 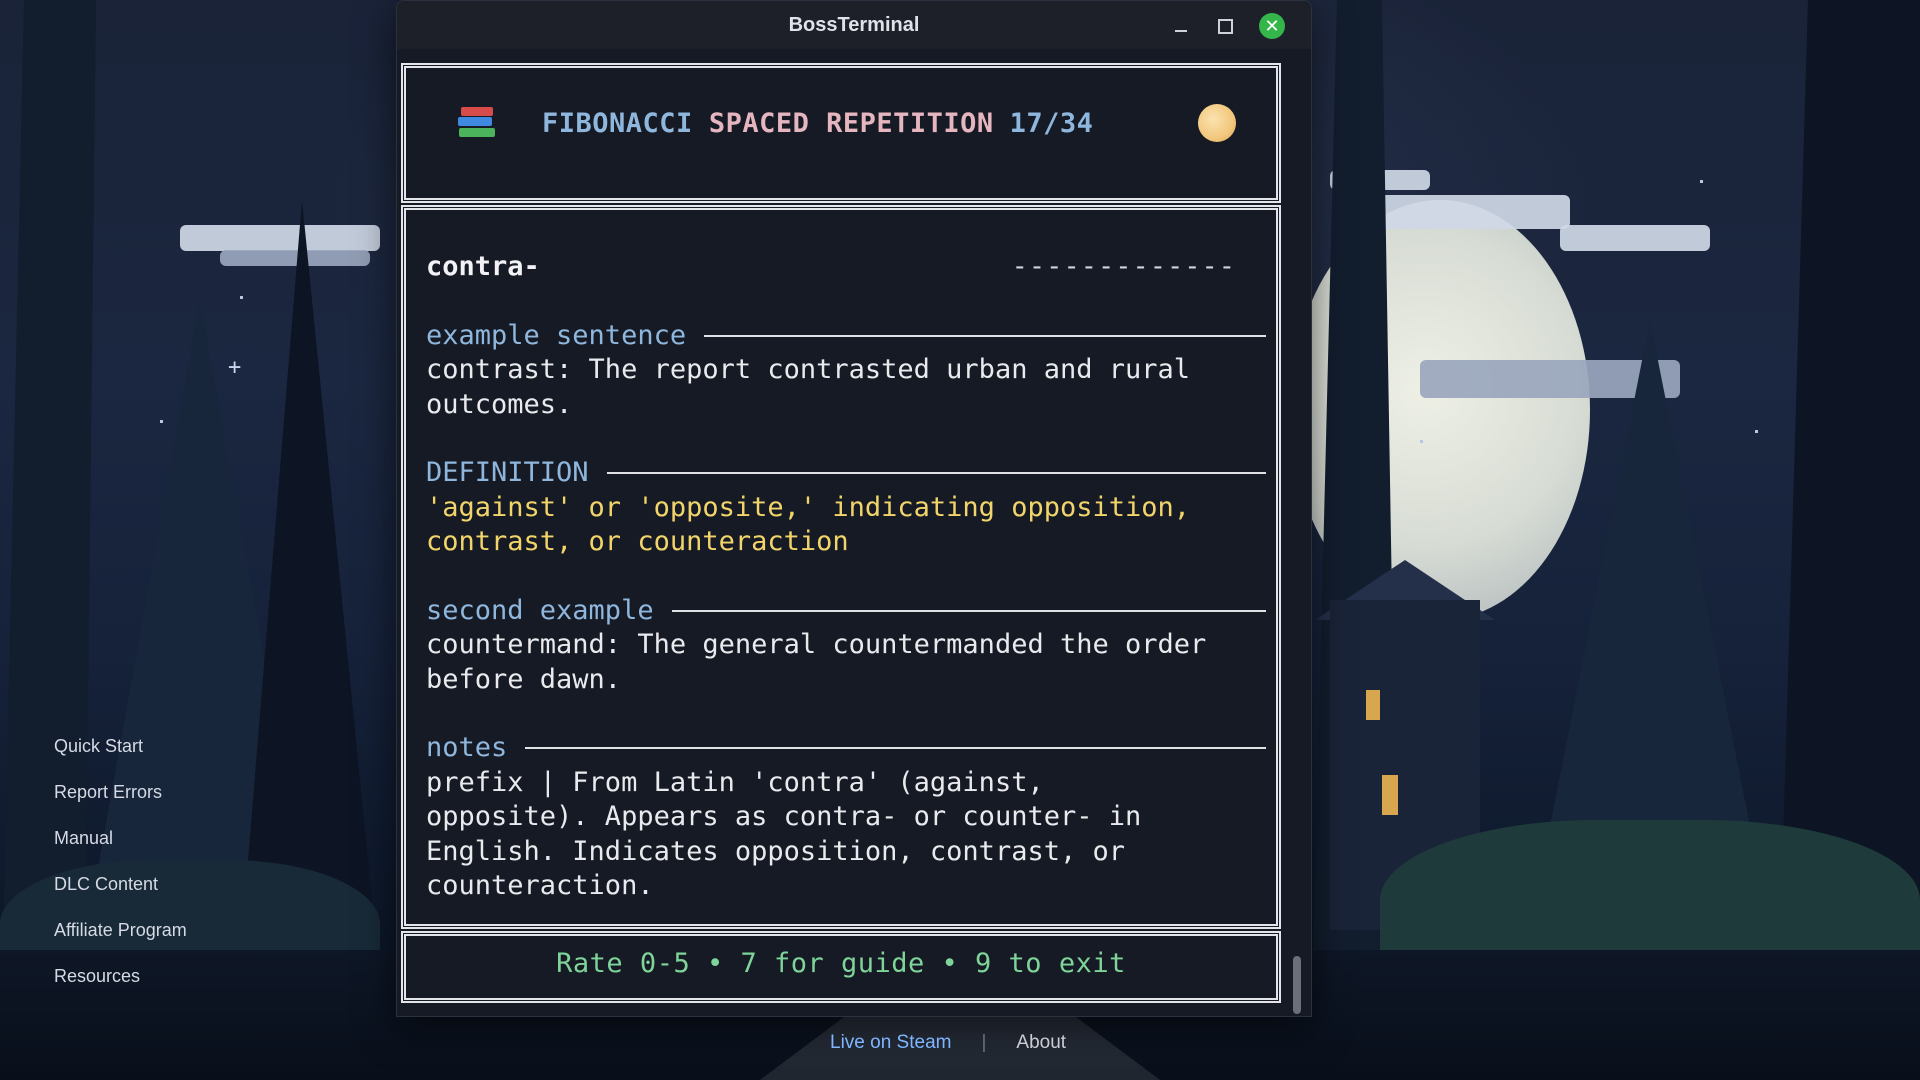 I want to click on scrollbar, so click(x=1297, y=985).